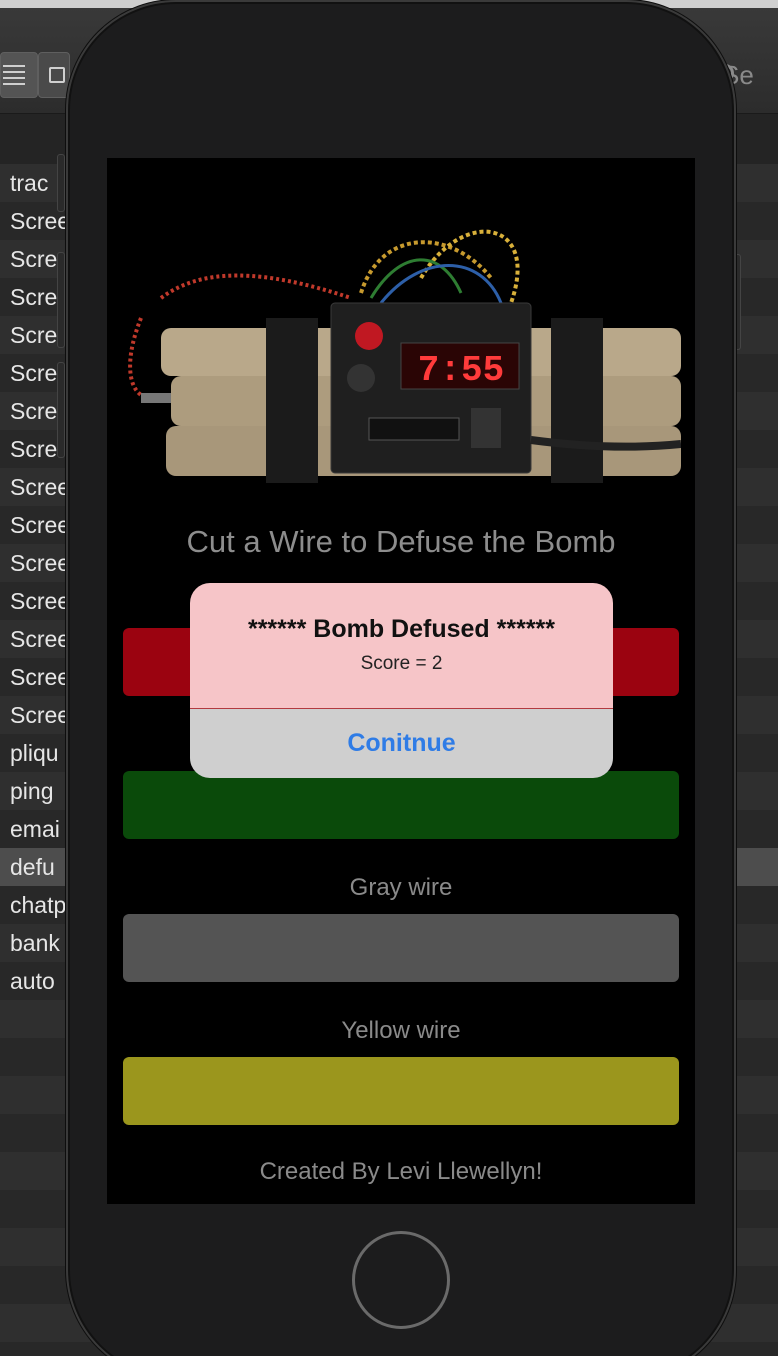  What do you see at coordinates (401, 1171) in the screenshot?
I see `credit-text: Created By Levi Llewellyn!` at bounding box center [401, 1171].